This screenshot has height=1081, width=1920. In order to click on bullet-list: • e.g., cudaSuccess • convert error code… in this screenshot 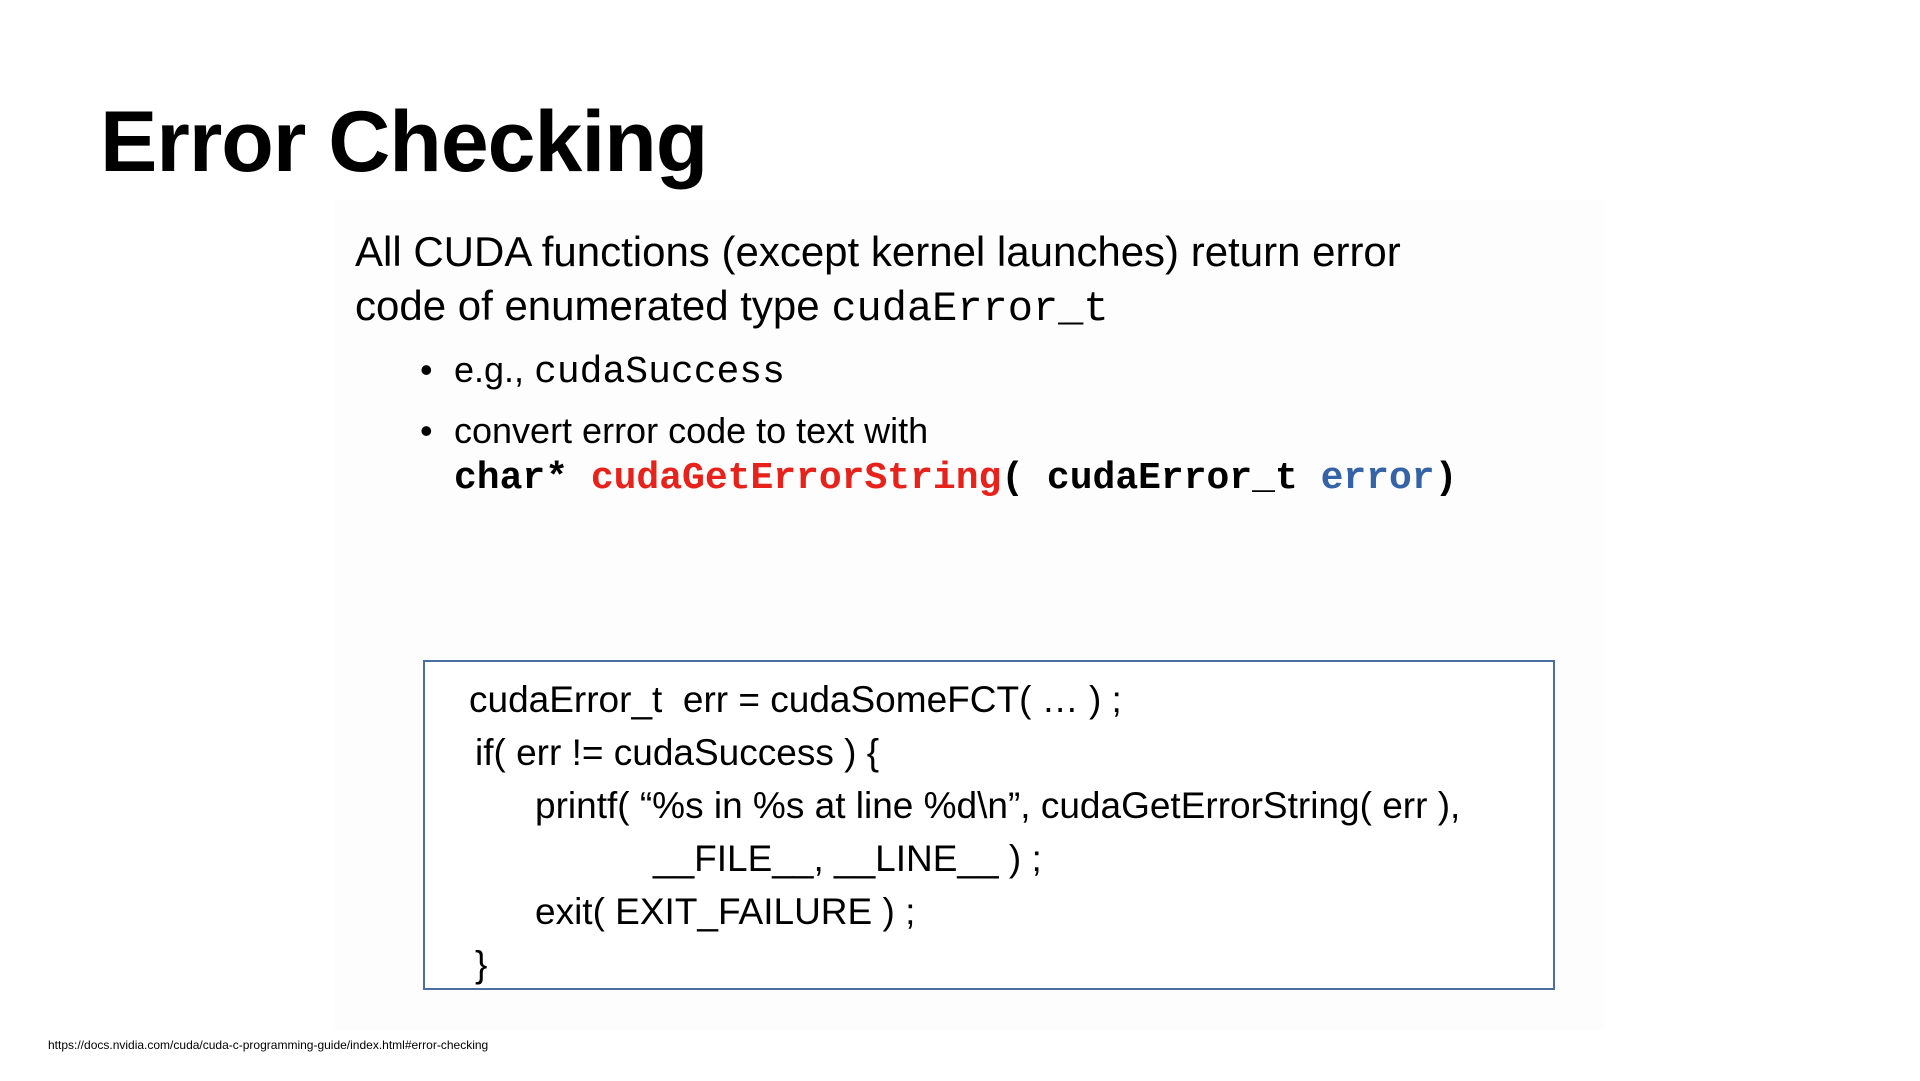, I will do `click(938, 429)`.